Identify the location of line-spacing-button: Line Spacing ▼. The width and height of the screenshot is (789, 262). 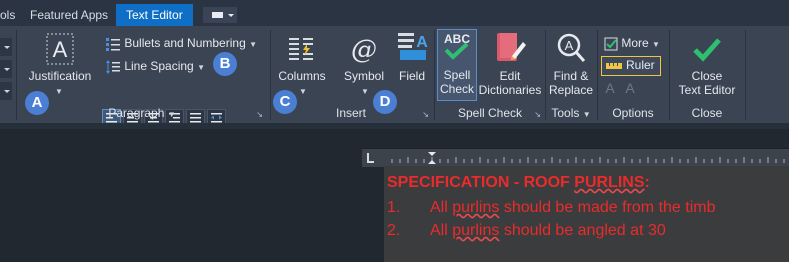
(155, 66).